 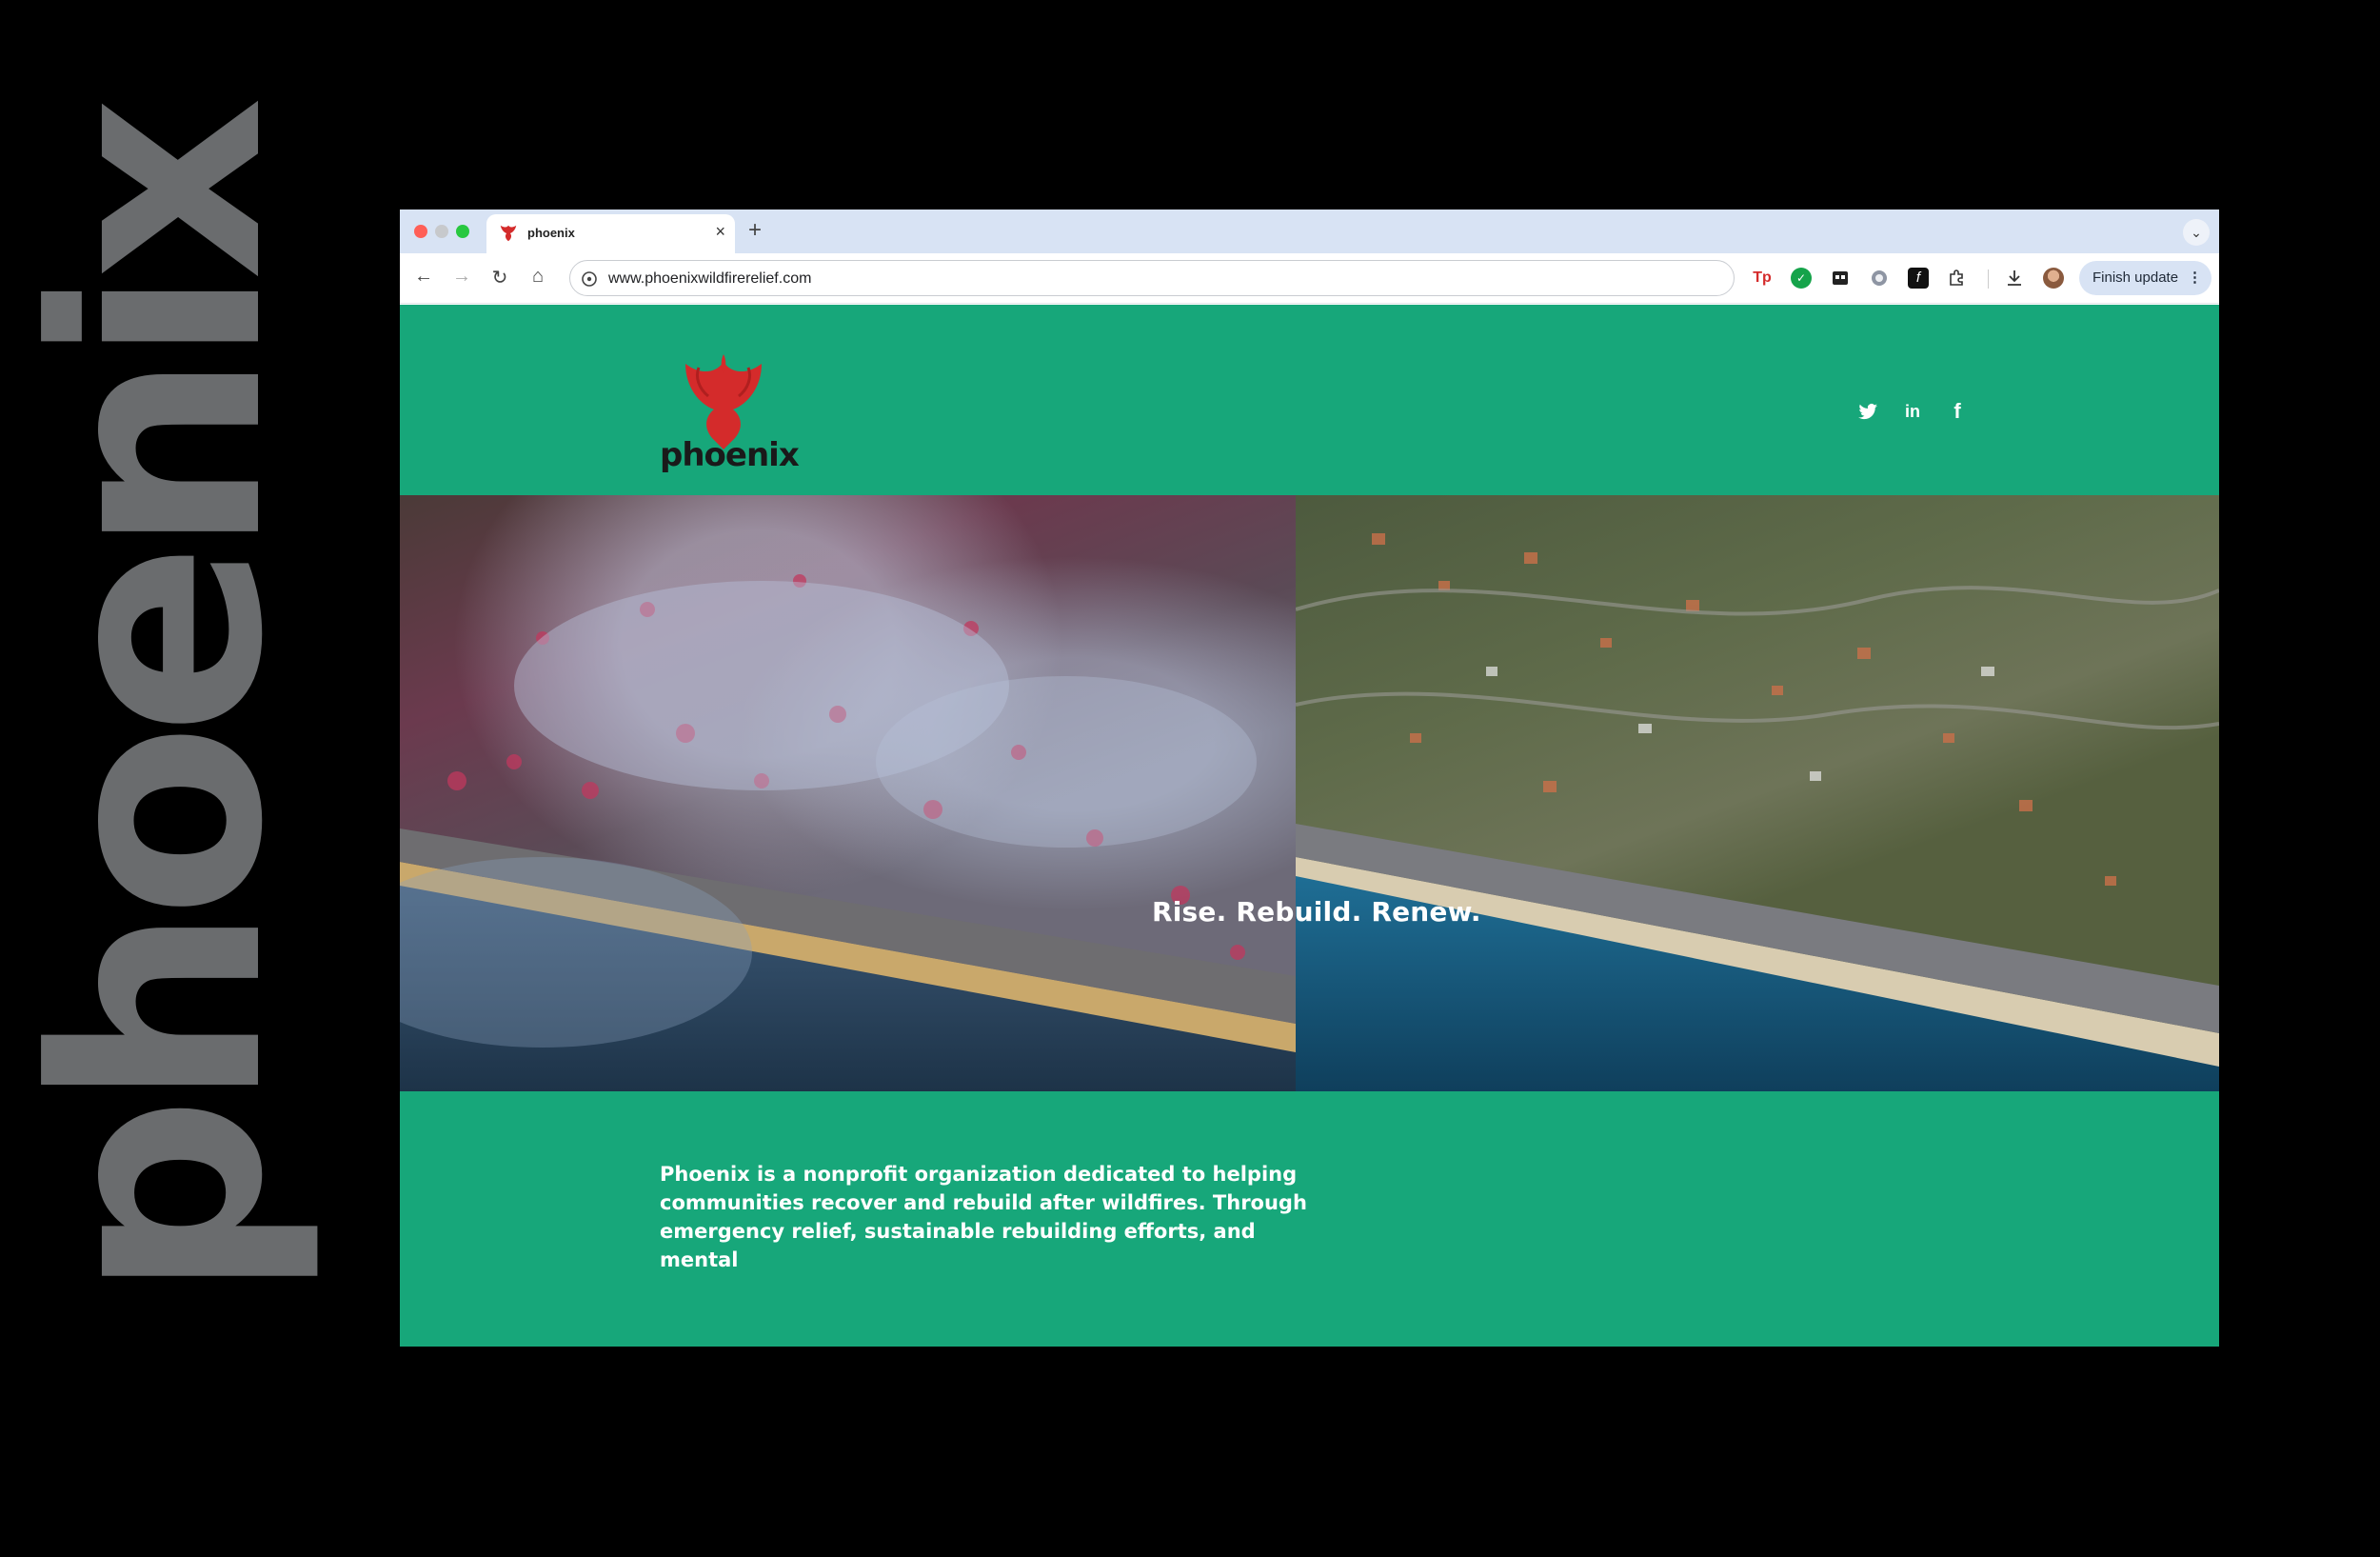 I want to click on profile-avatar, so click(x=2053, y=278).